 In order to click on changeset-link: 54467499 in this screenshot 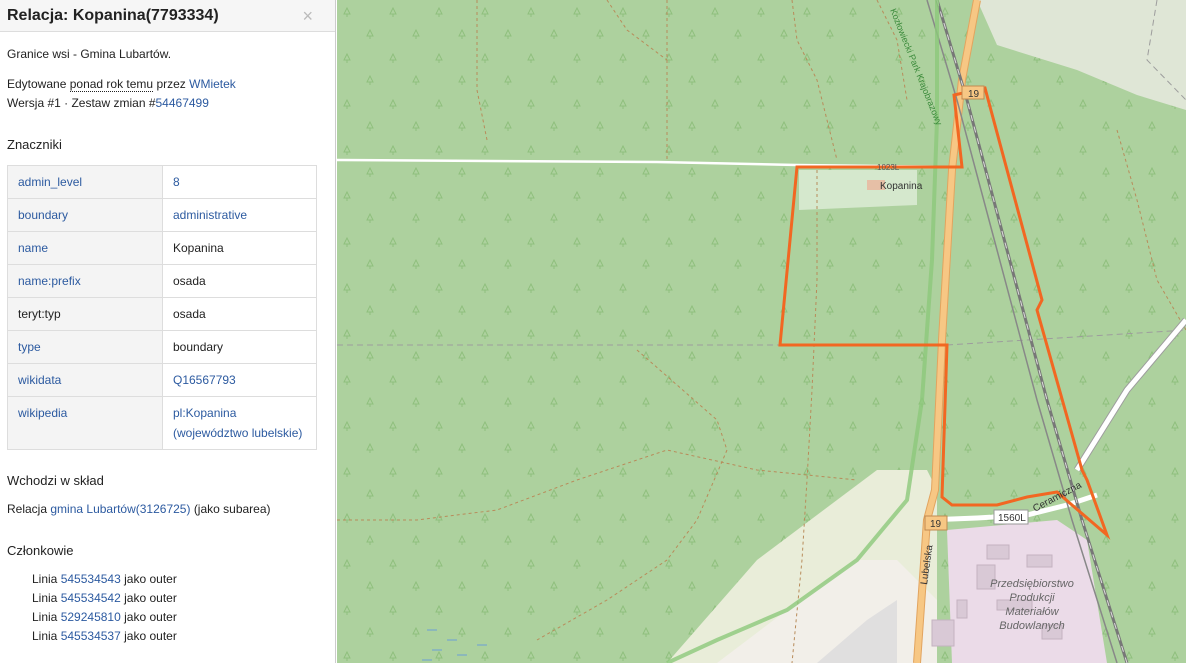, I will do `click(182, 103)`.